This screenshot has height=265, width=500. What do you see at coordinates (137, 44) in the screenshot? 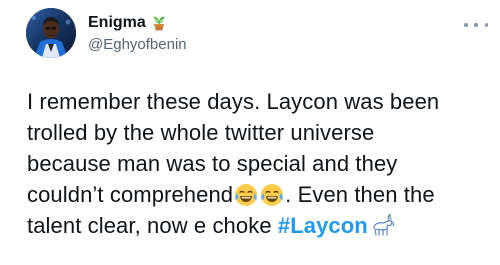
I see `handle: @Eghyofbenin` at bounding box center [137, 44].